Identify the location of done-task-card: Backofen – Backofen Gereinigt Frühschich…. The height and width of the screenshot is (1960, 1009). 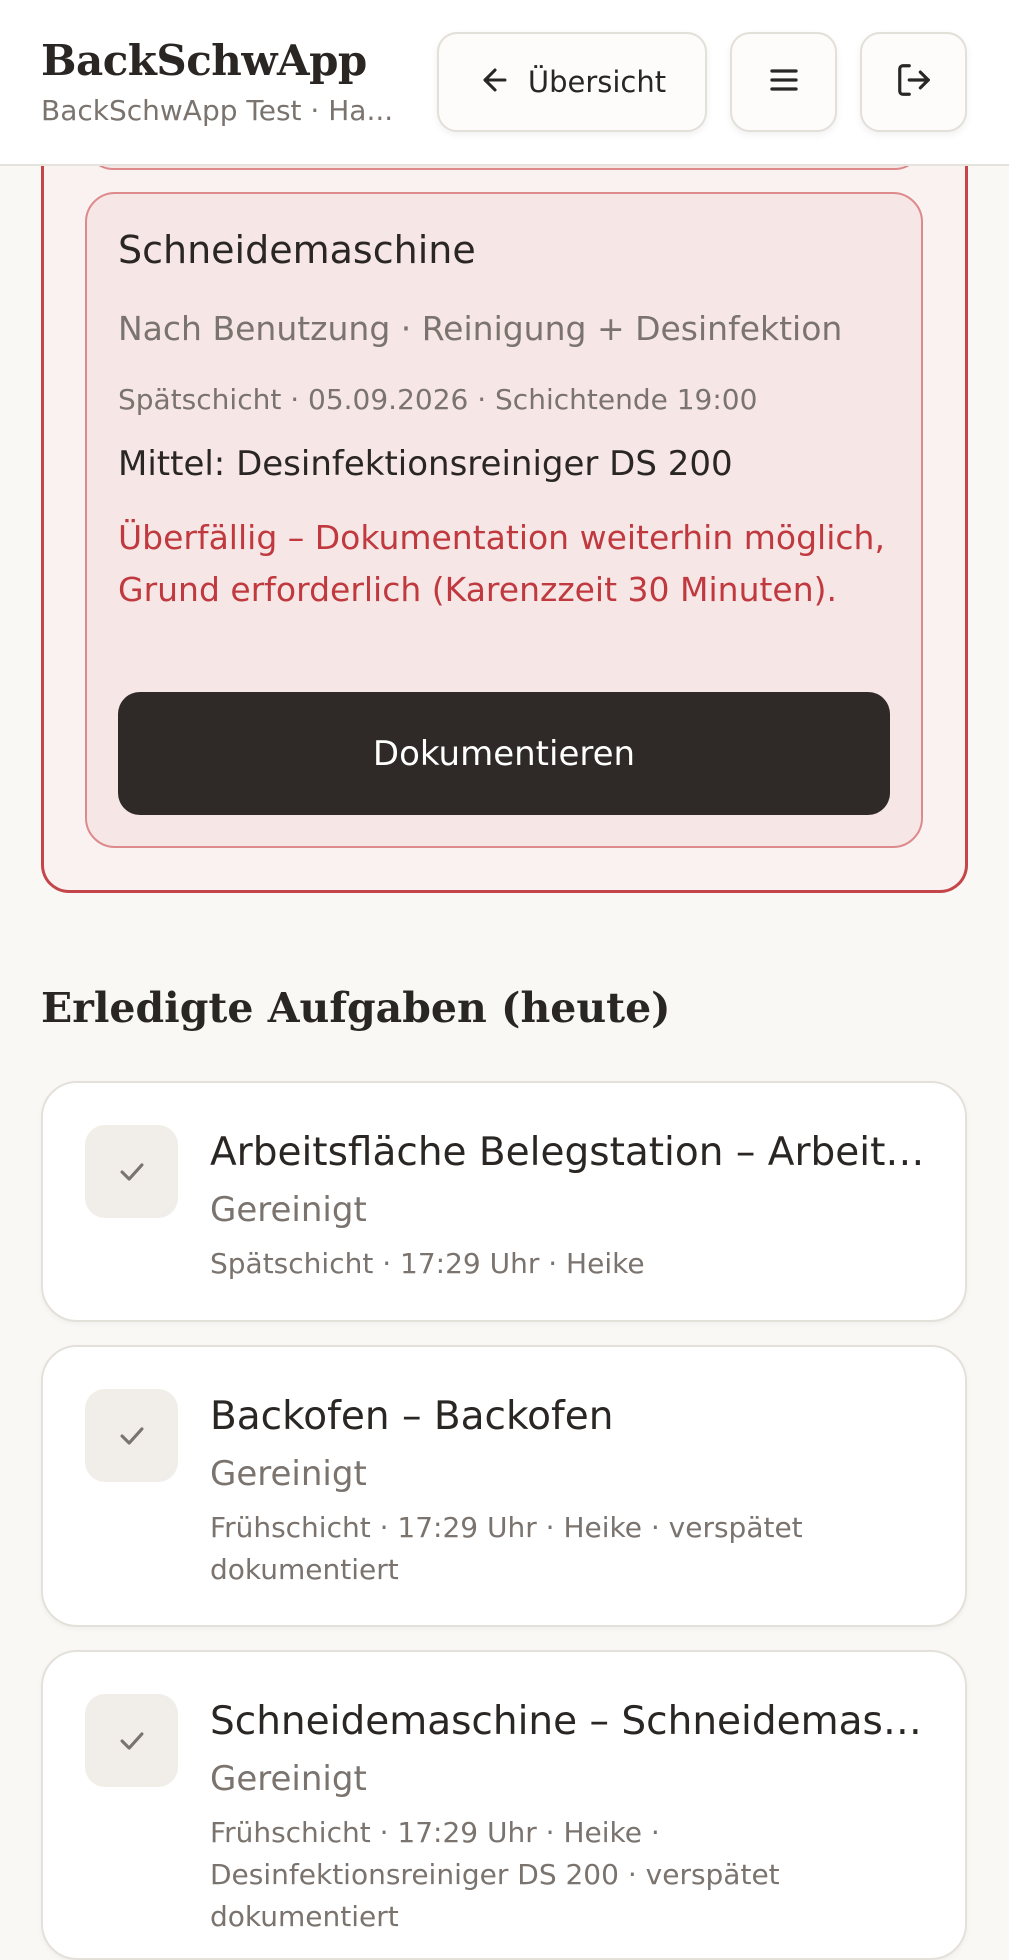
(504, 1486).